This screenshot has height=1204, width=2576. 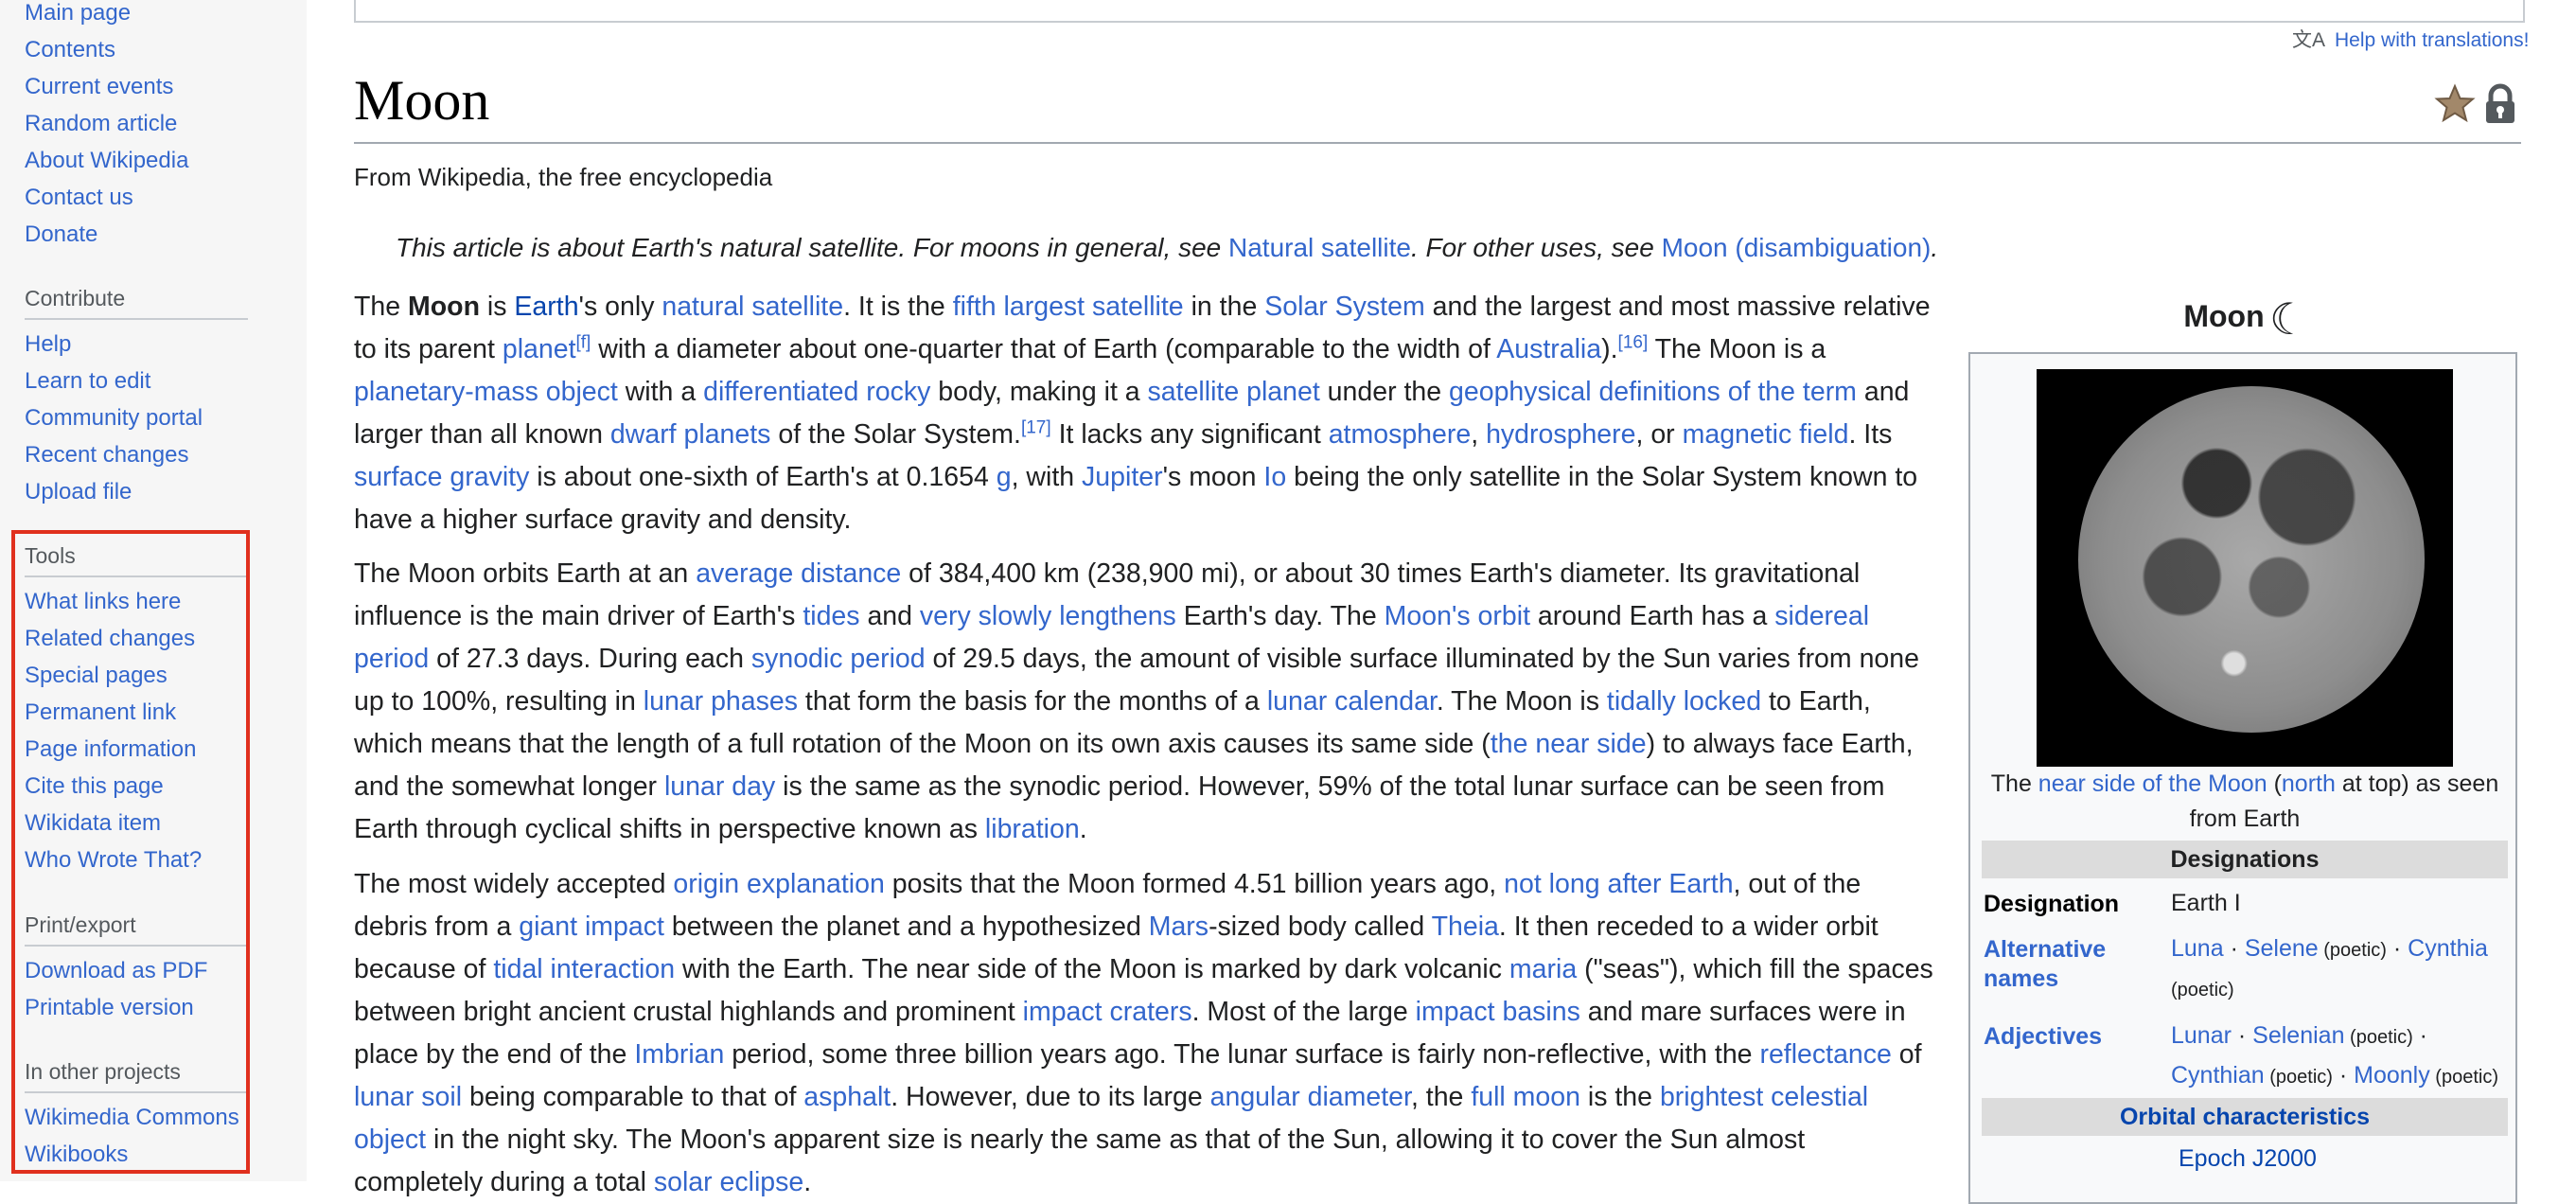 I want to click on mars-link: Mars, so click(x=1179, y=927).